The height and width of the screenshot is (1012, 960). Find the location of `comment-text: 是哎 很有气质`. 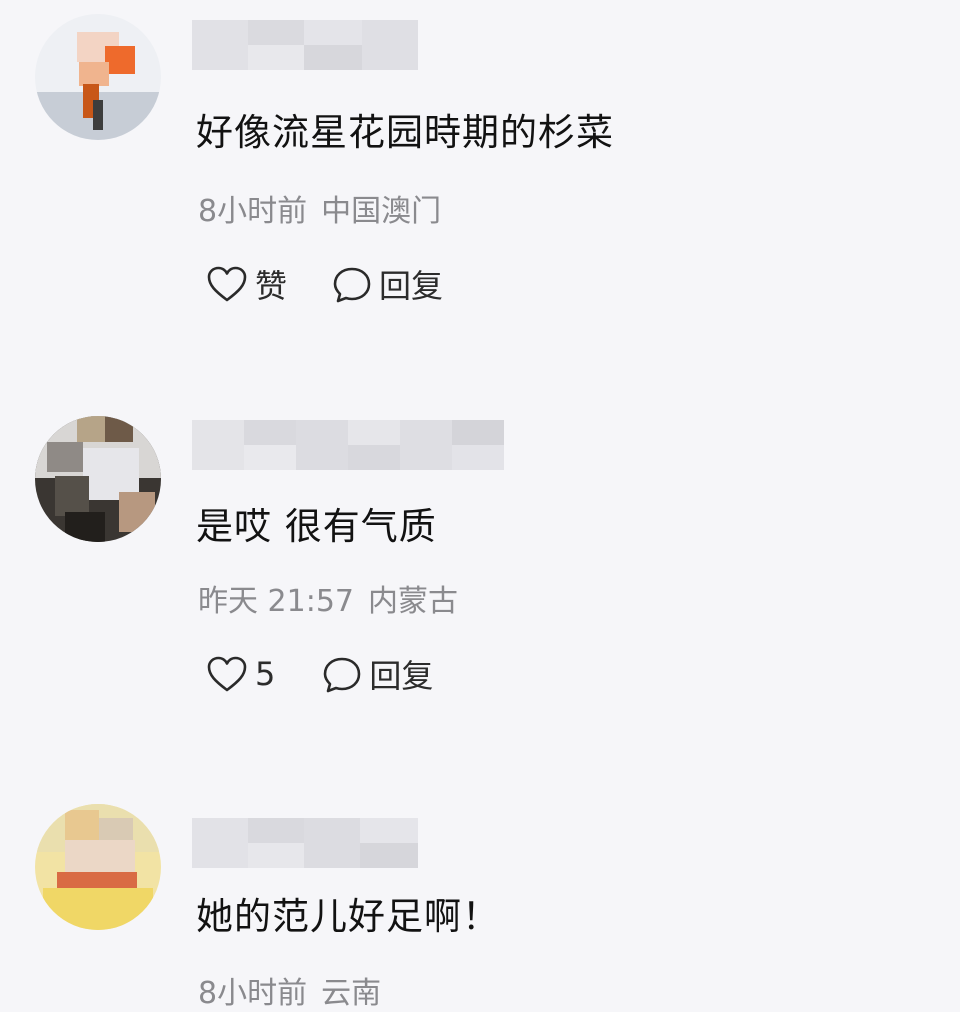

comment-text: 是哎 很有气质 is located at coordinates (316, 526).